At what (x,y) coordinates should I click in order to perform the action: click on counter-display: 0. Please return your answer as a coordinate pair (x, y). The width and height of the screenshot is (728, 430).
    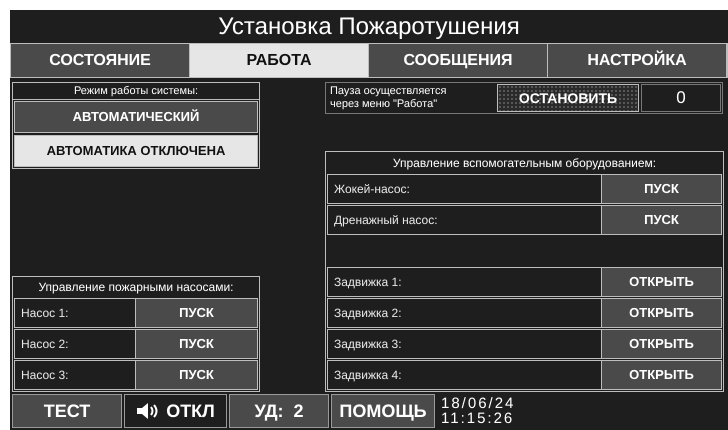
    Looking at the image, I should click on (681, 98).